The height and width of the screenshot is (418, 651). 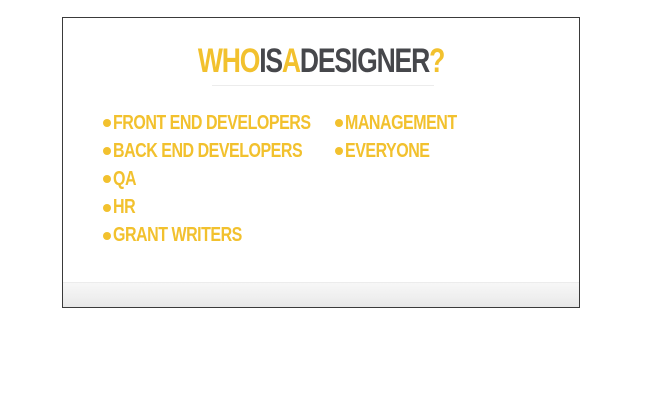 What do you see at coordinates (228, 61) in the screenshot?
I see `title-part-who: WHO` at bounding box center [228, 61].